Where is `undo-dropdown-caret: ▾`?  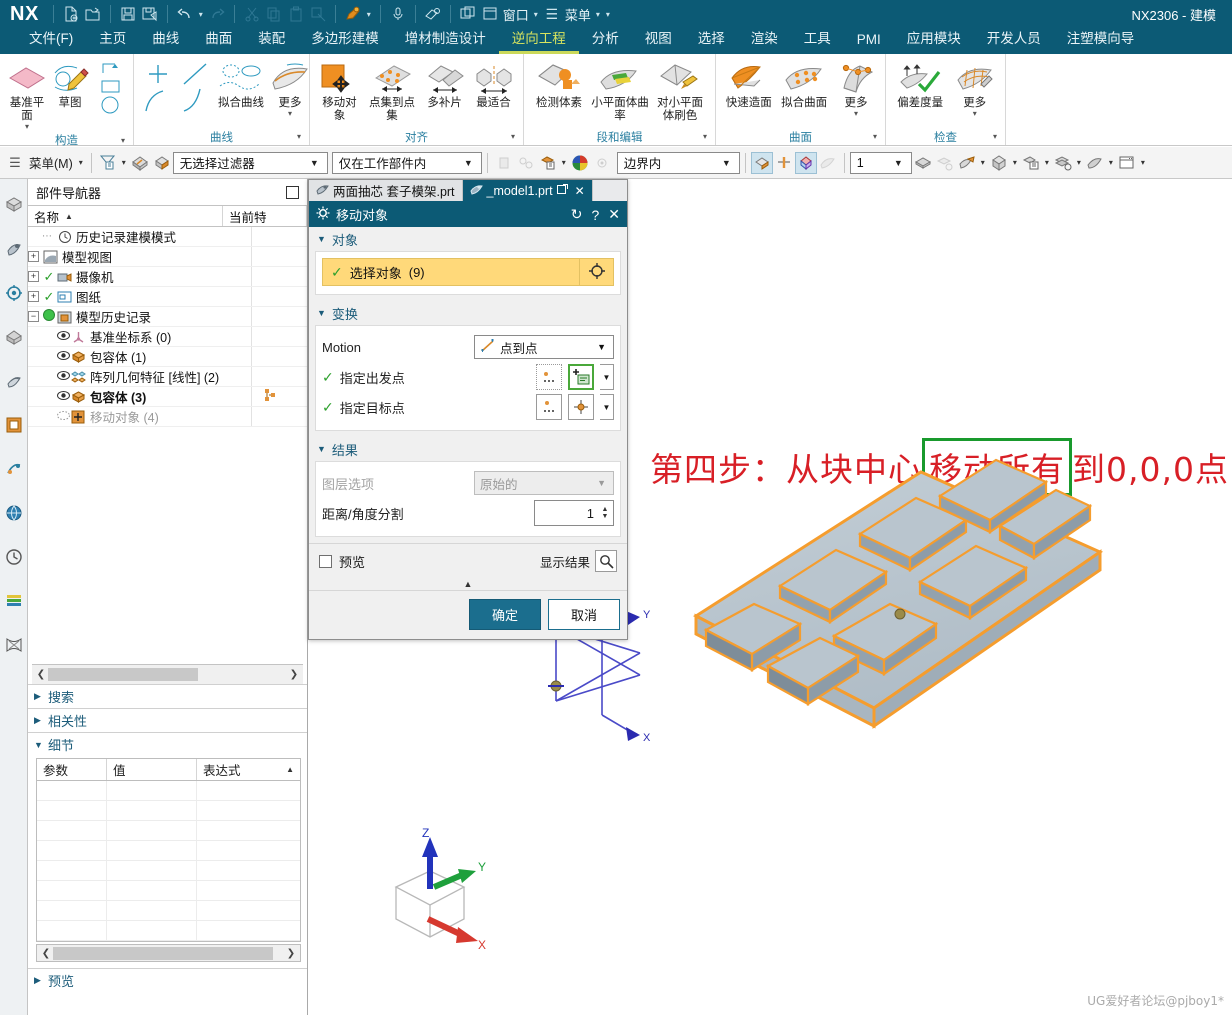 undo-dropdown-caret: ▾ is located at coordinates (201, 14).